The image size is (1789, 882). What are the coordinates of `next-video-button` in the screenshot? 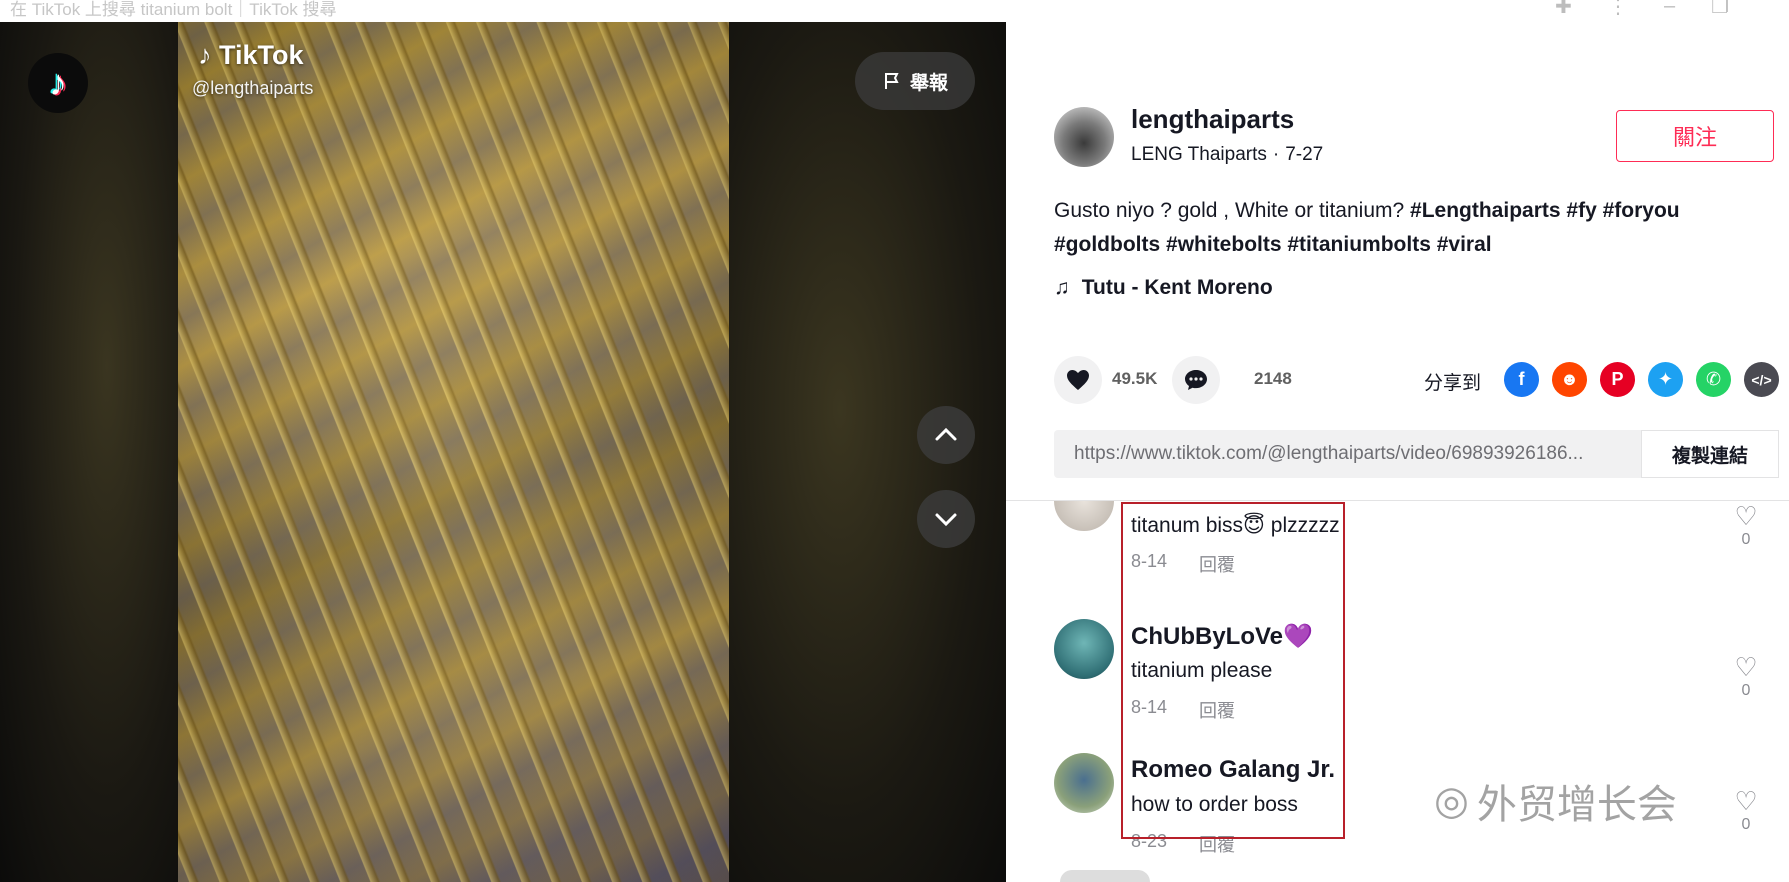 It's located at (946, 519).